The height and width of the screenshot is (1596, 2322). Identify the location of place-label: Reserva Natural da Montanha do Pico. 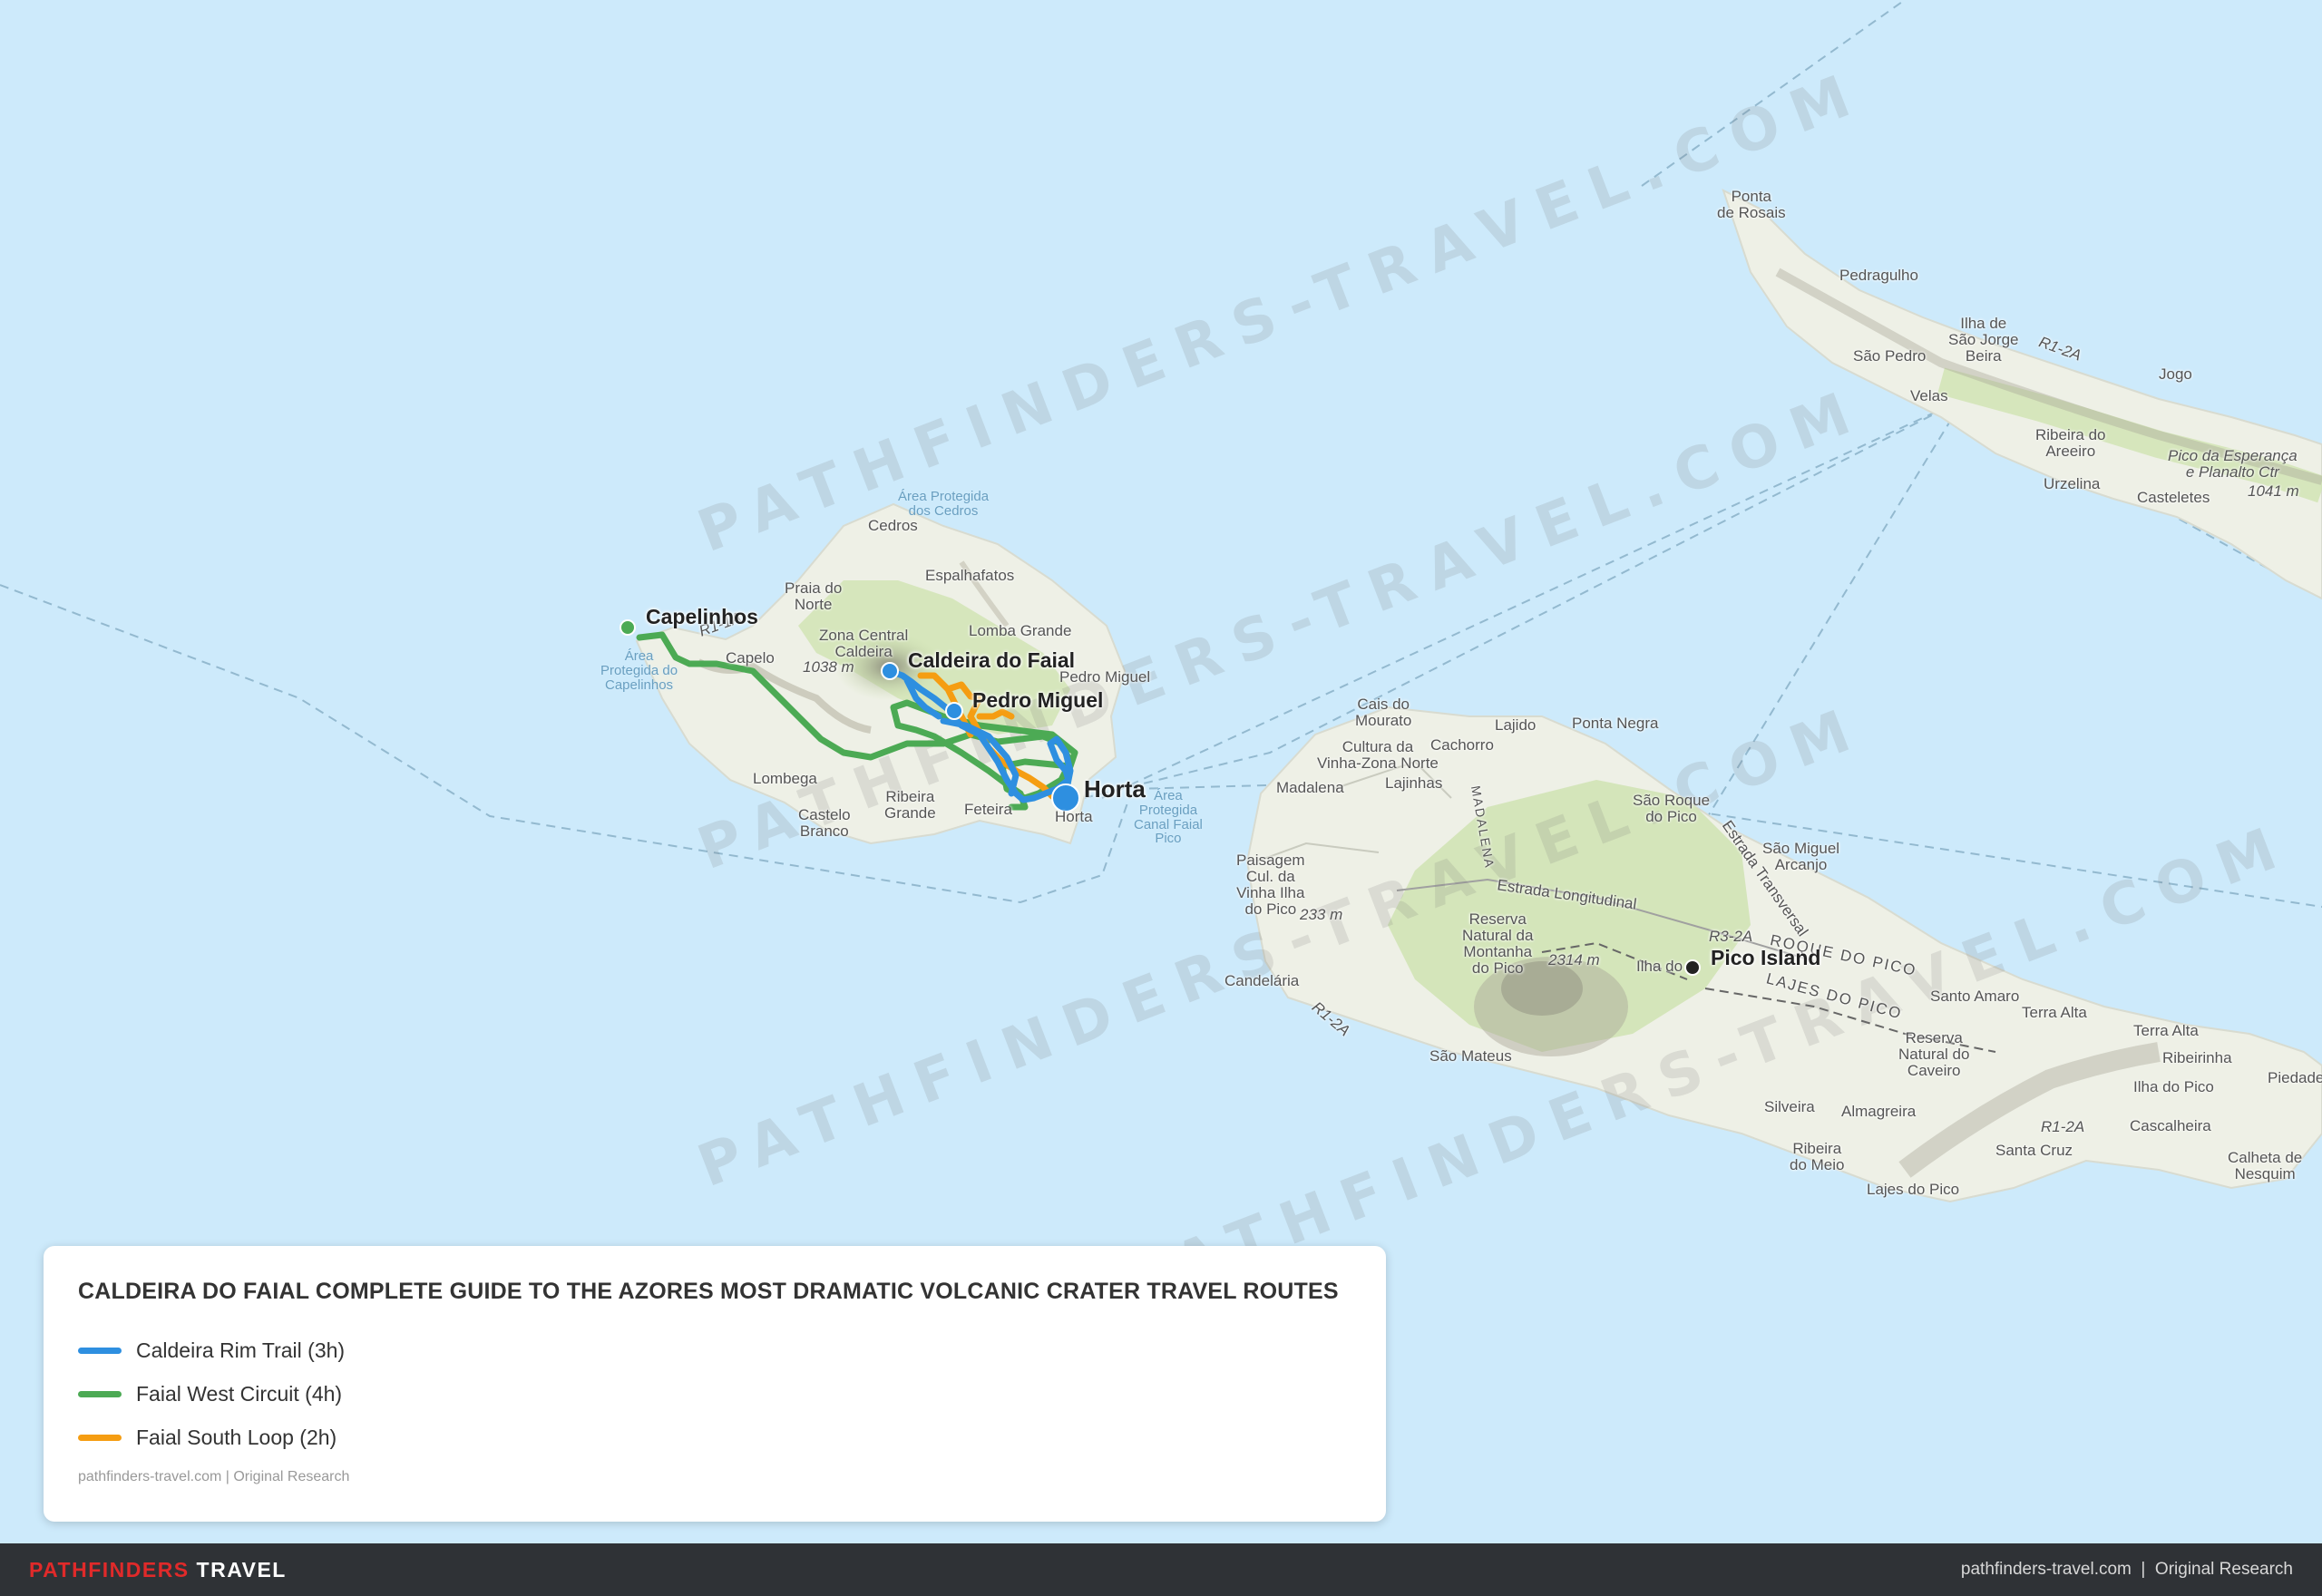
(1498, 944).